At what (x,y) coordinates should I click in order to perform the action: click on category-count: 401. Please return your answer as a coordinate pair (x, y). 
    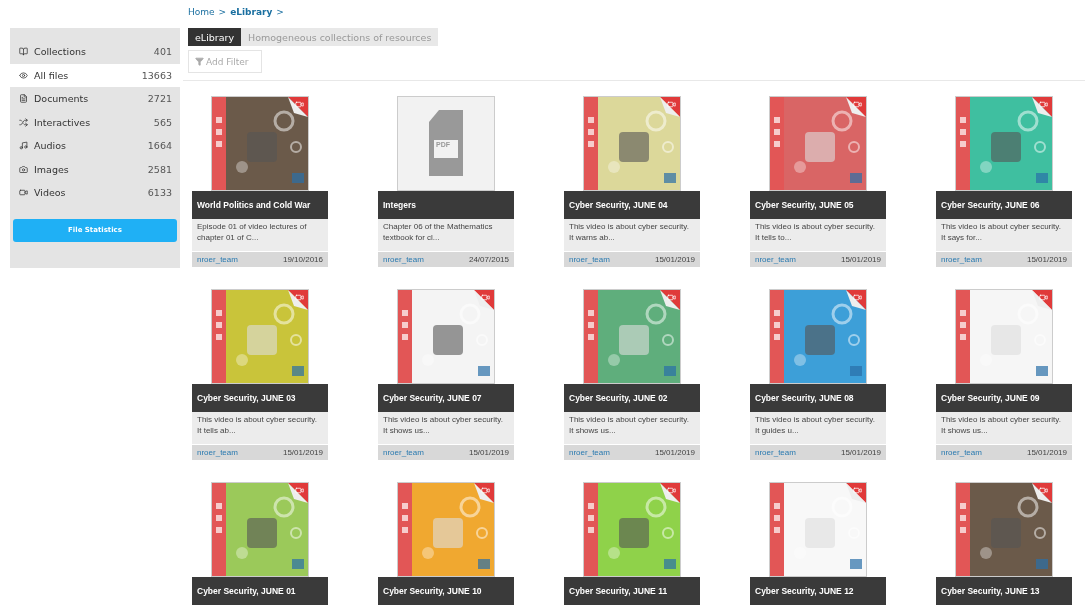
    Looking at the image, I should click on (162, 52).